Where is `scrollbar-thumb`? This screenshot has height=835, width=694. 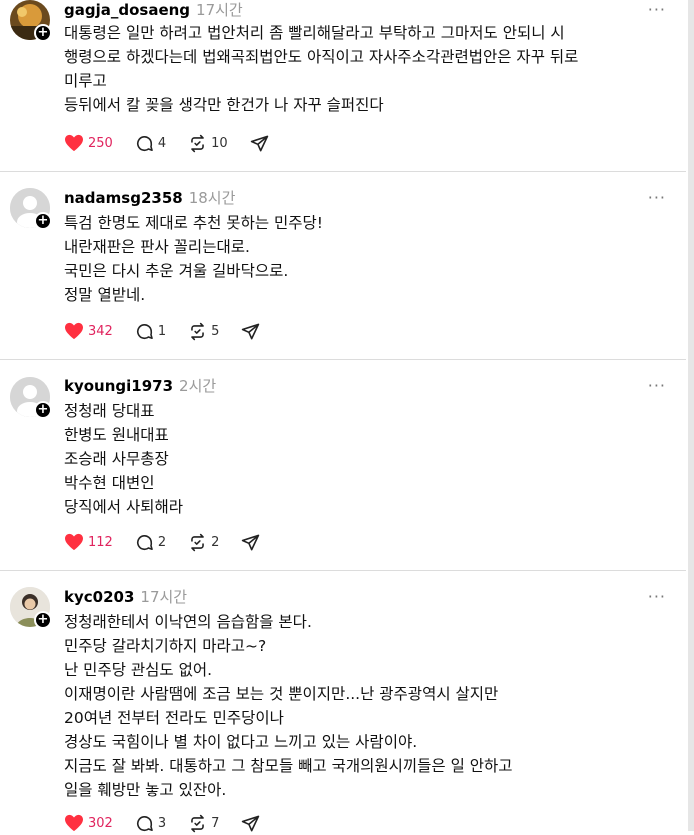
scrollbar-thumb is located at coordinates (691, 415).